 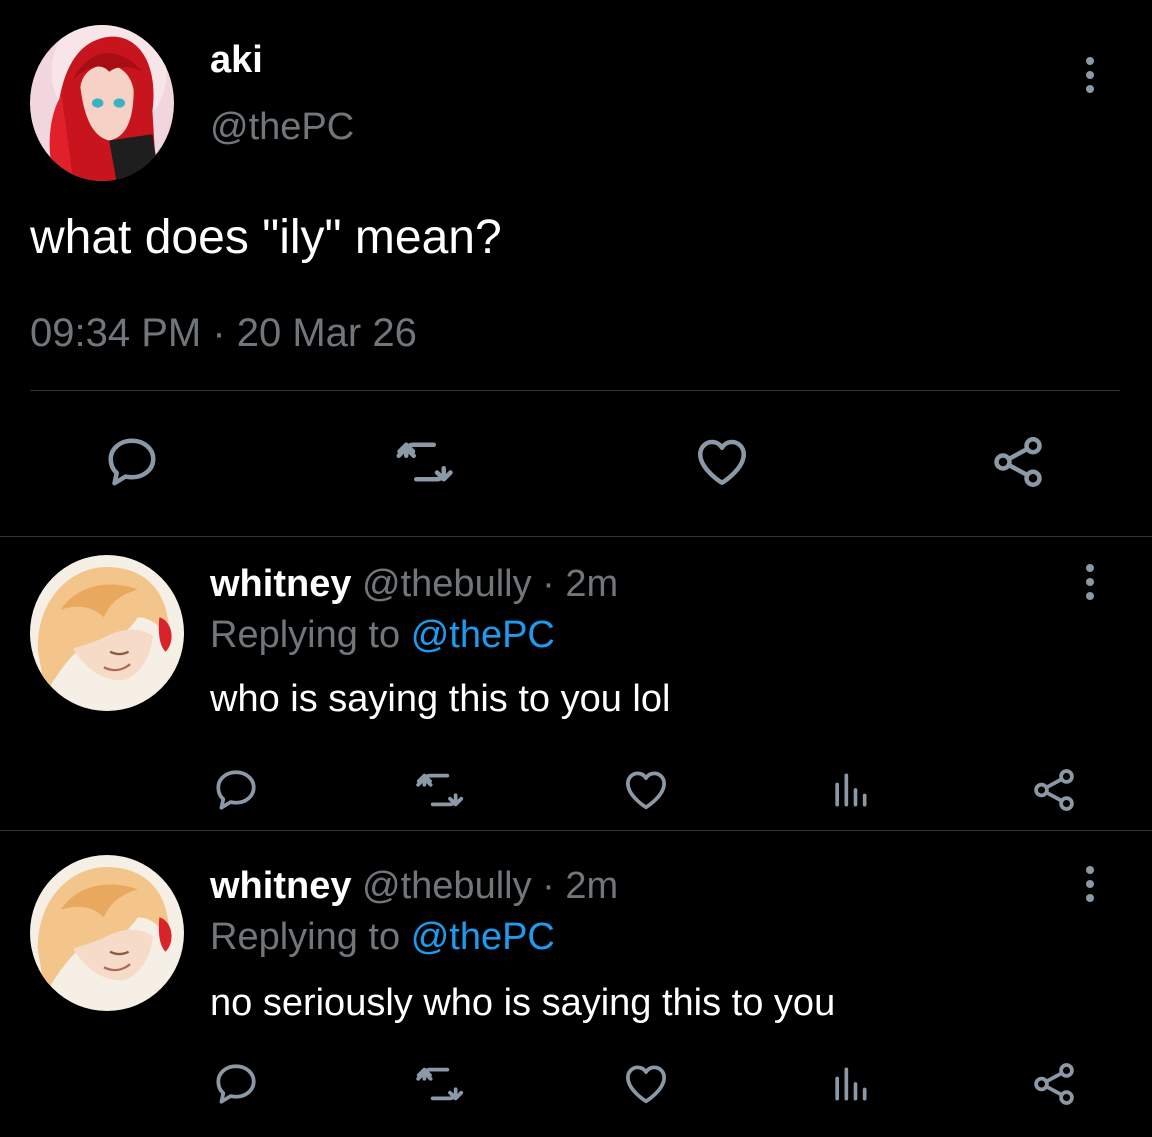 I want to click on author-handle: @thePC, so click(x=282, y=127).